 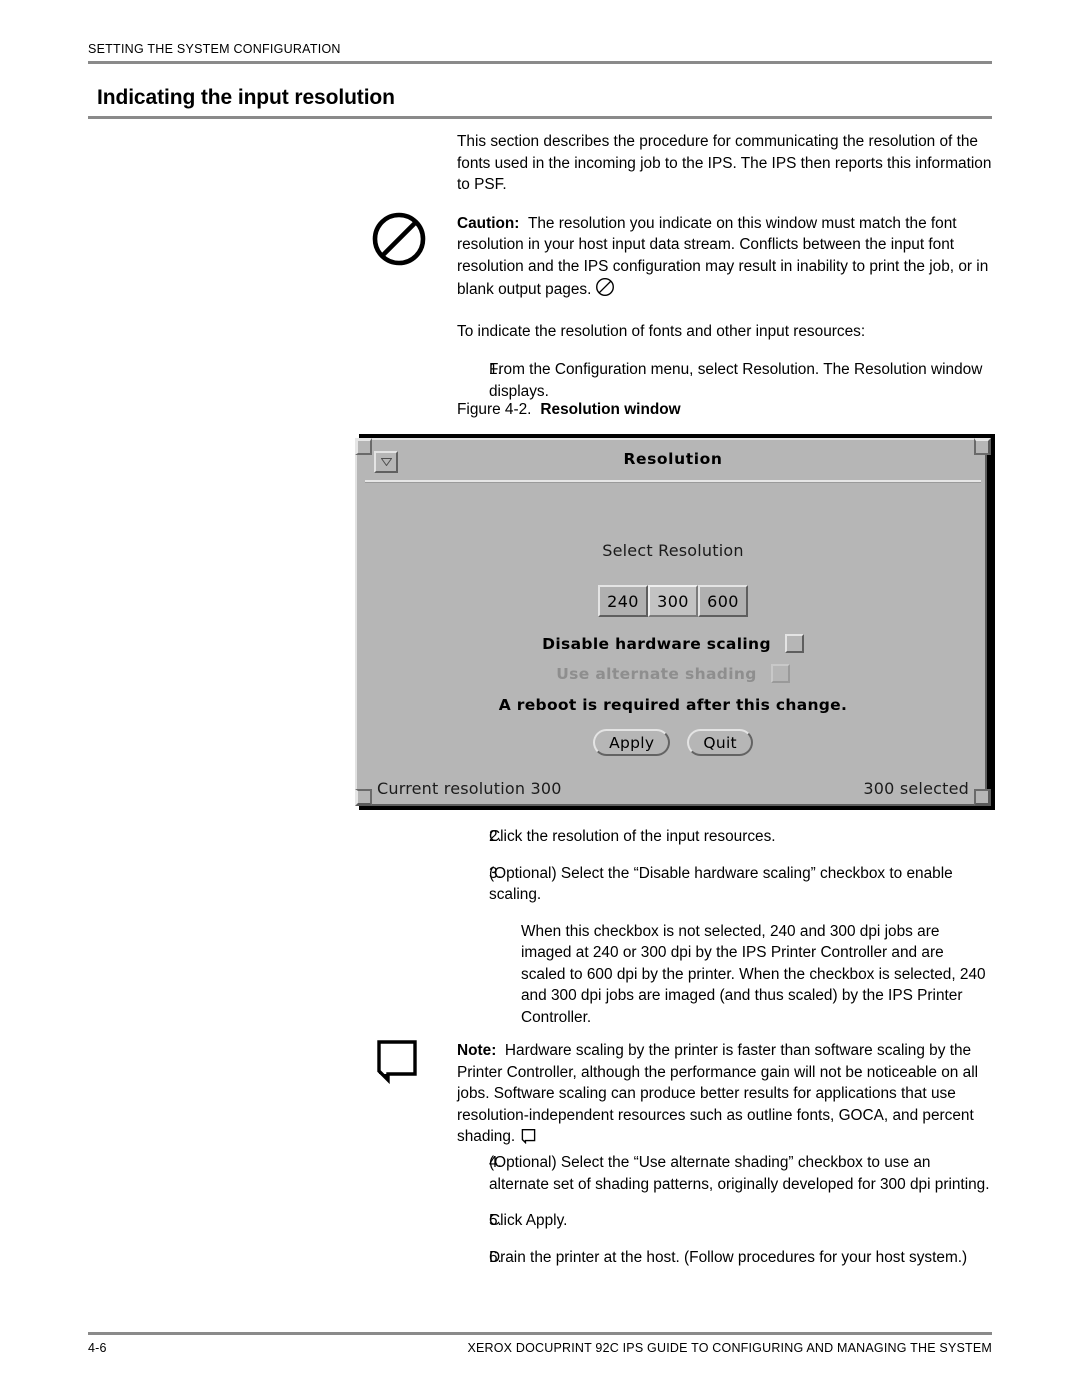 I want to click on caution-prohibition-icon, so click(x=399, y=239).